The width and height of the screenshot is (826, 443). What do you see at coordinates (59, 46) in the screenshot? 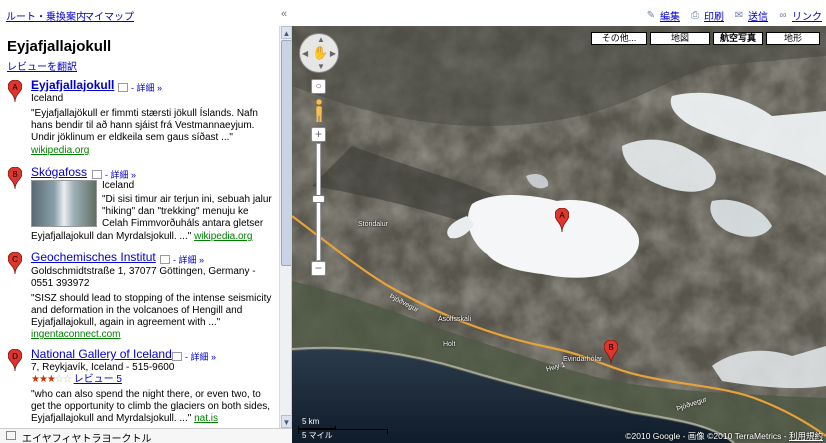
I see `place-title: Eyjafjallajokull` at bounding box center [59, 46].